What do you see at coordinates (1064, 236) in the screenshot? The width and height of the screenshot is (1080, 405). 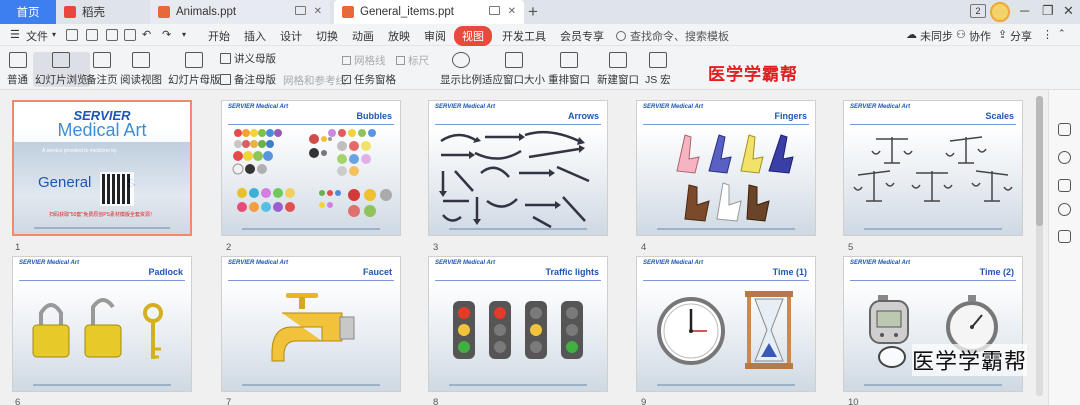 I see `image-icon` at bounding box center [1064, 236].